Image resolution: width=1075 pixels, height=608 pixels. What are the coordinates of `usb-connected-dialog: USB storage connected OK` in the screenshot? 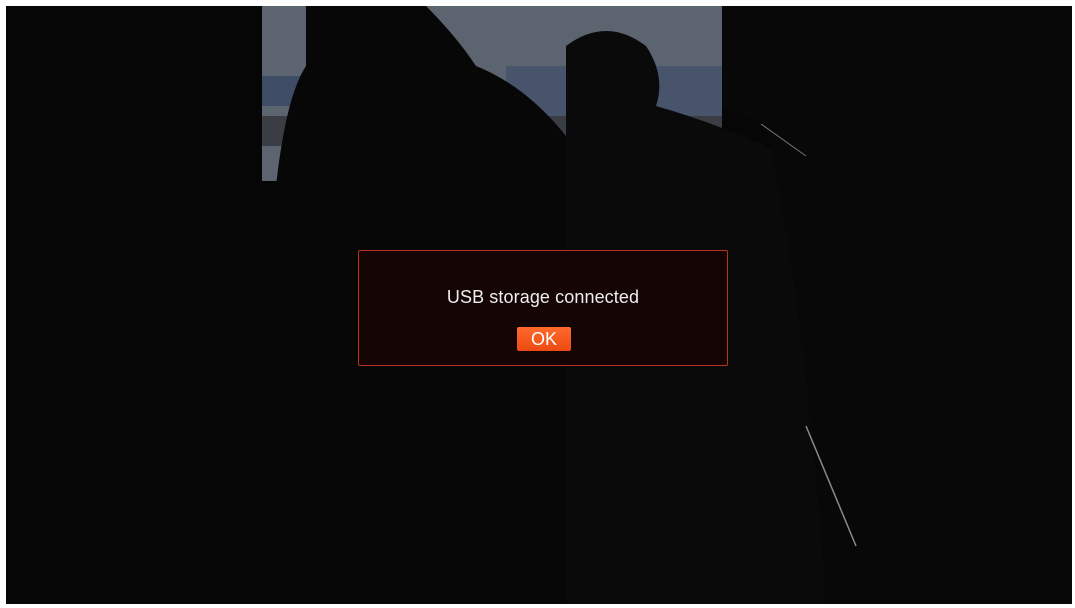 It's located at (543, 308).